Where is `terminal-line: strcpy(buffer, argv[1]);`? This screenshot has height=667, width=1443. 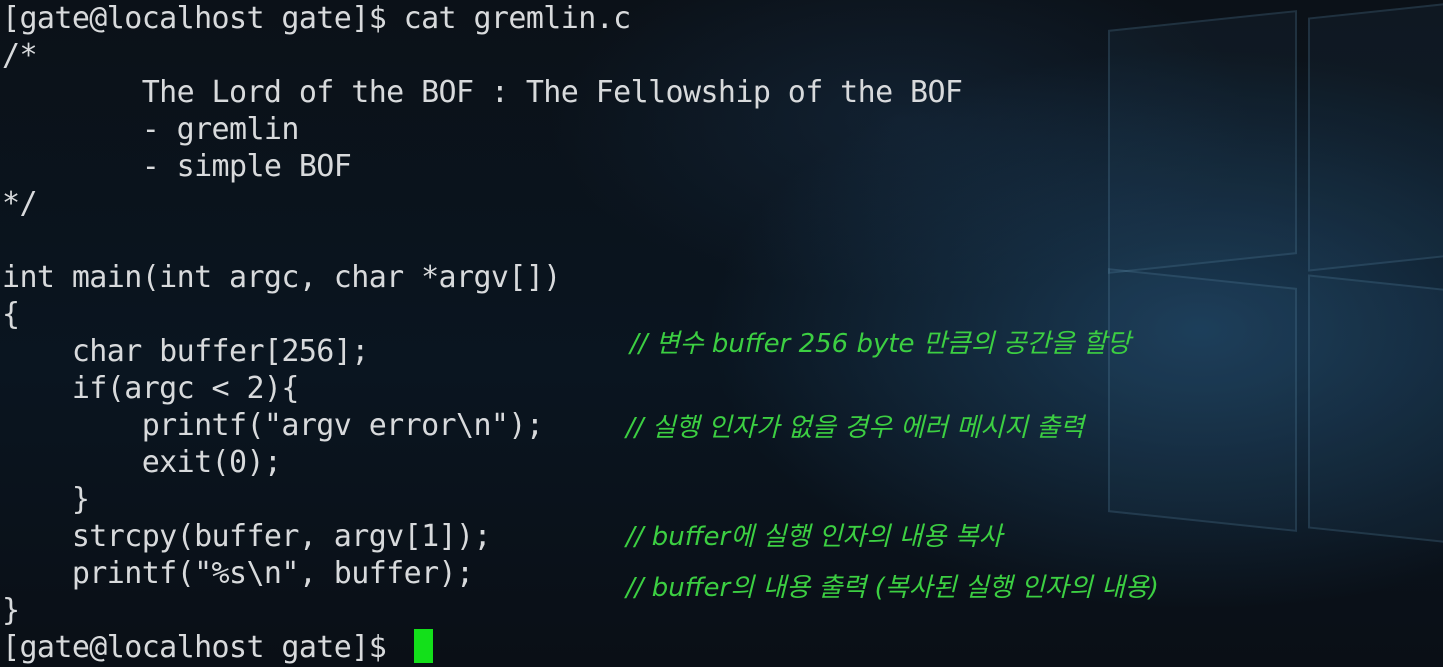 terminal-line: strcpy(buffer, argv[1]); is located at coordinates (247, 536).